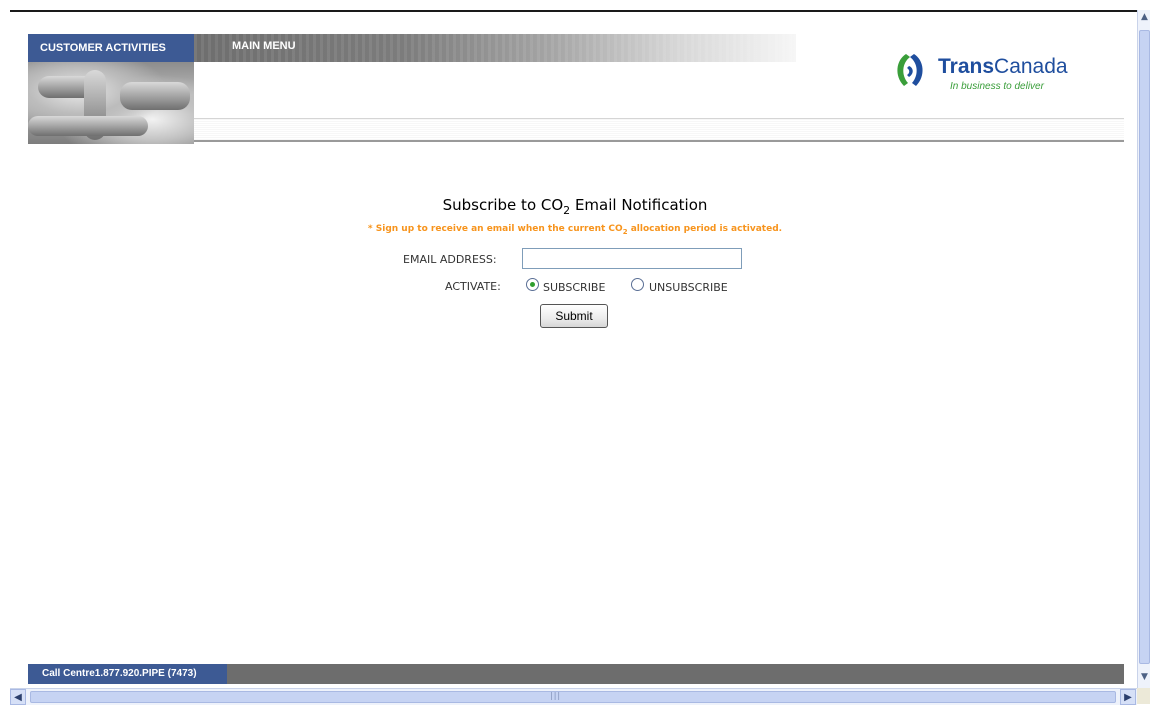 The image size is (1150, 708). What do you see at coordinates (264, 46) in the screenshot?
I see `tab-main-menu-label: MAIN MENU` at bounding box center [264, 46].